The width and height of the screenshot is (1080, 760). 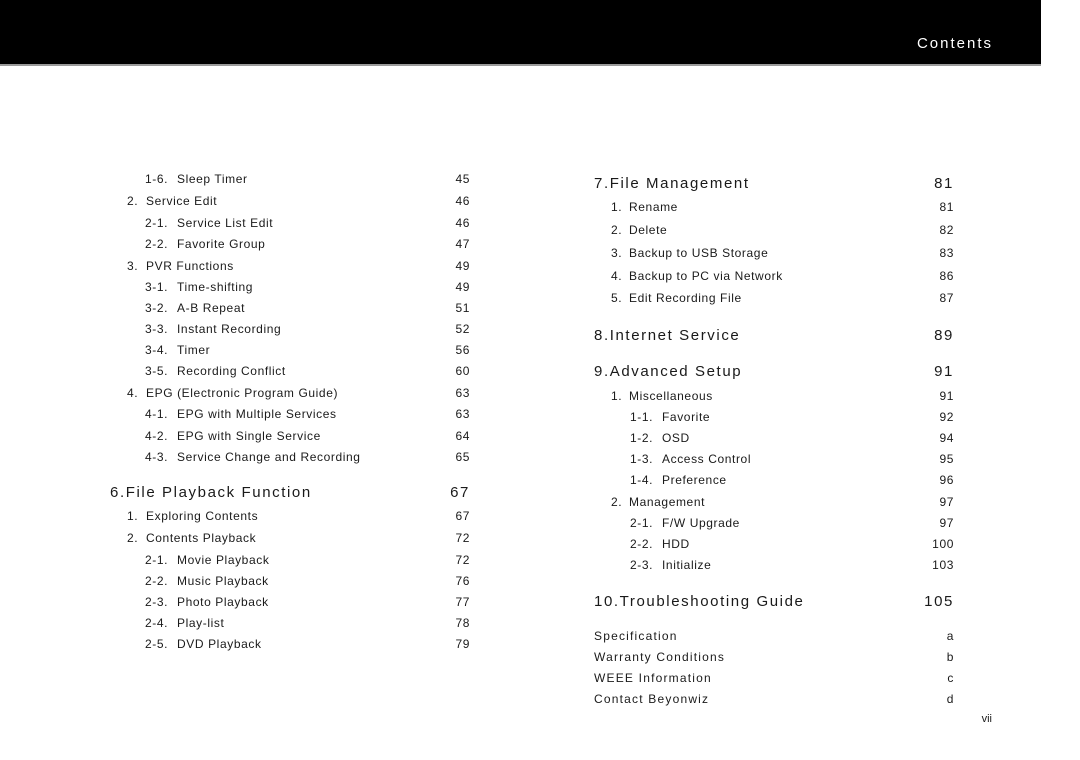 I want to click on toc-entry-page: 51, so click(x=462, y=308).